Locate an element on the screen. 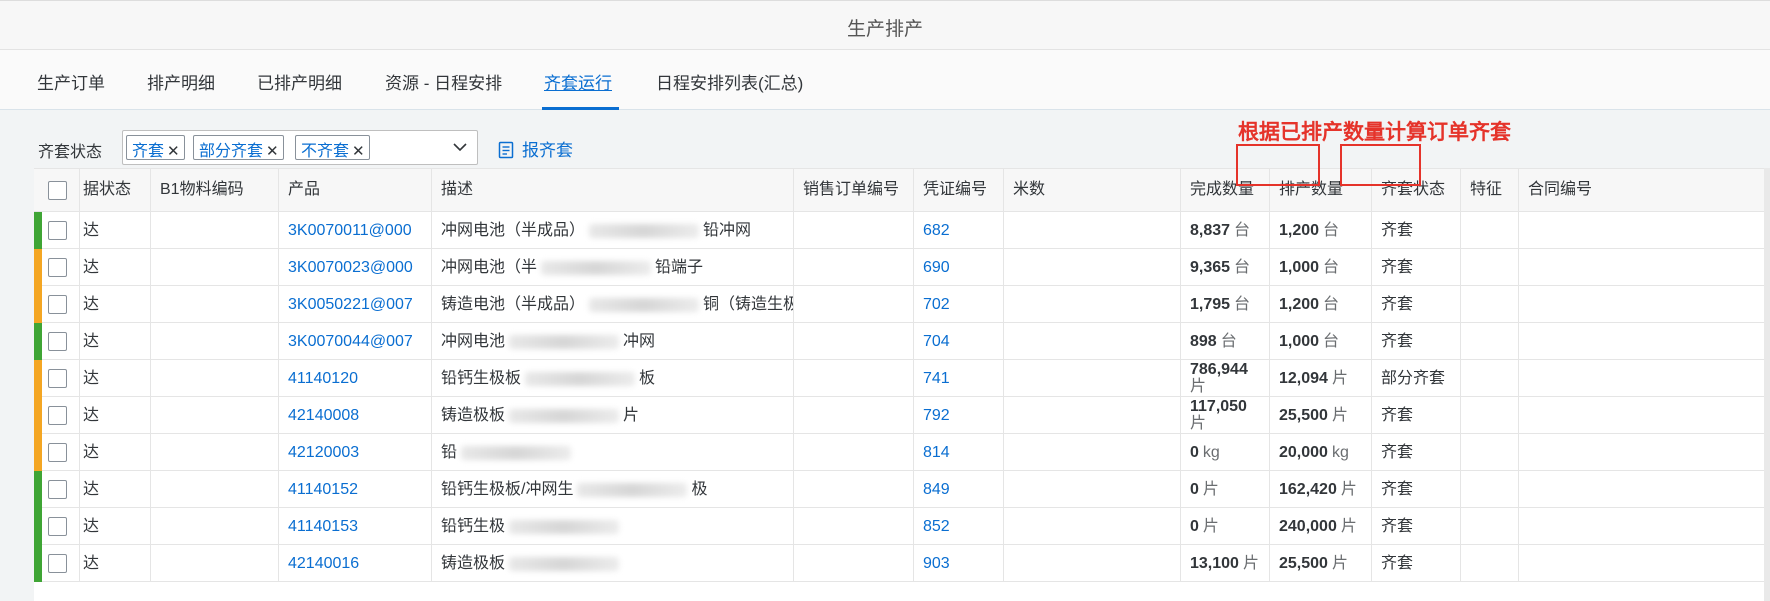  completed-qty-value: 1,795 is located at coordinates (1210, 304).